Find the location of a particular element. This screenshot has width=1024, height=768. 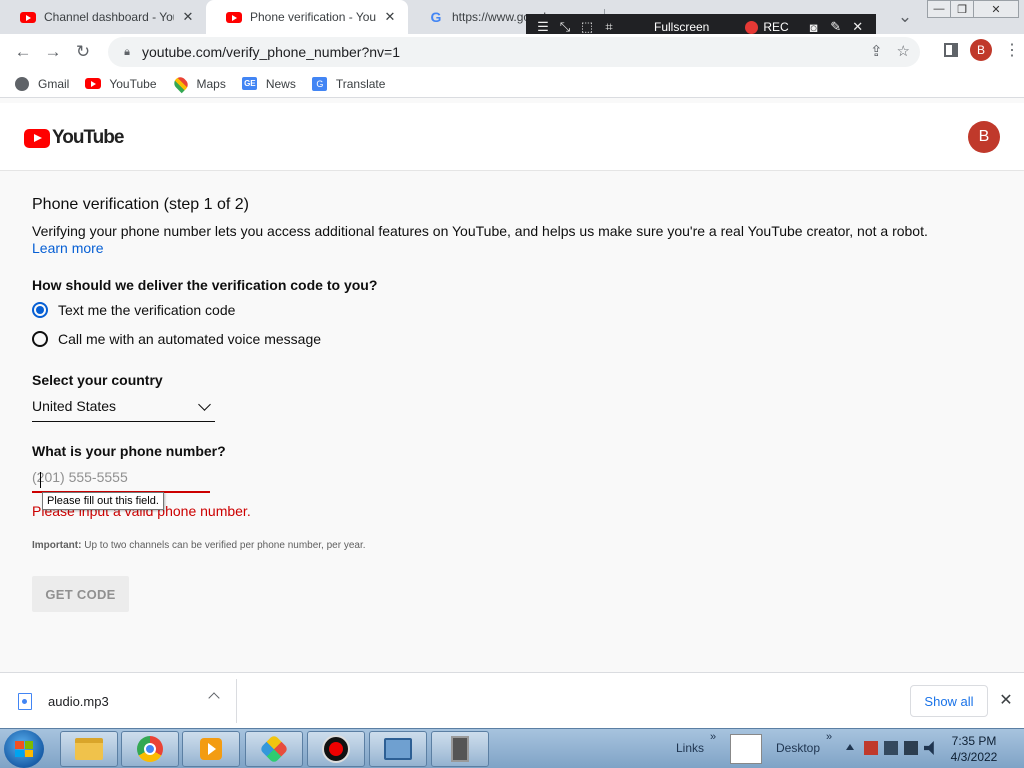

system-tray is located at coordinates (901, 748).